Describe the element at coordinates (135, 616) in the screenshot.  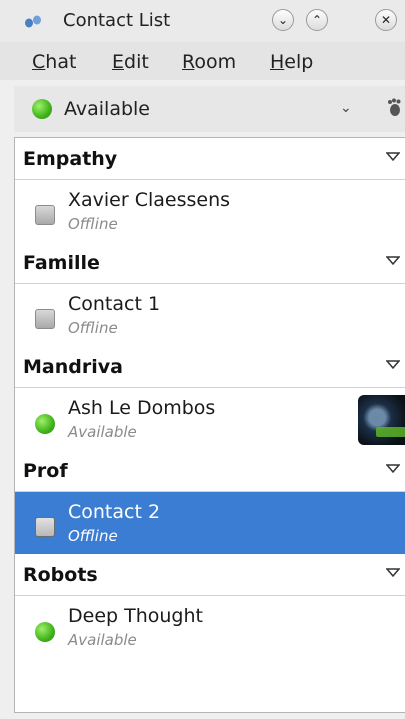
I see `contact-name: Deep Thought` at that location.